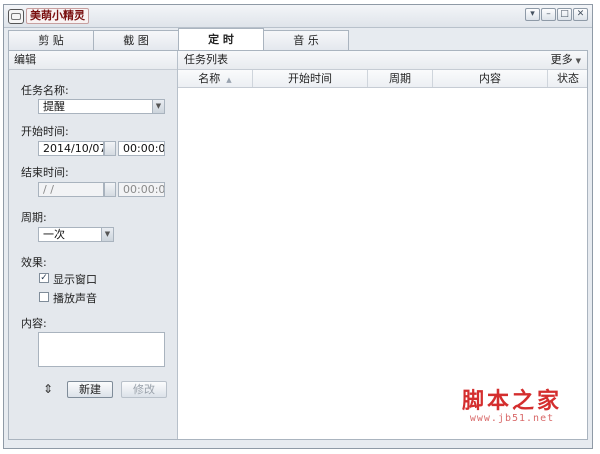 Image resolution: width=600 pixels, height=454 pixels. Describe the element at coordinates (490, 78) in the screenshot. I see `column-header-content: 内容` at that location.